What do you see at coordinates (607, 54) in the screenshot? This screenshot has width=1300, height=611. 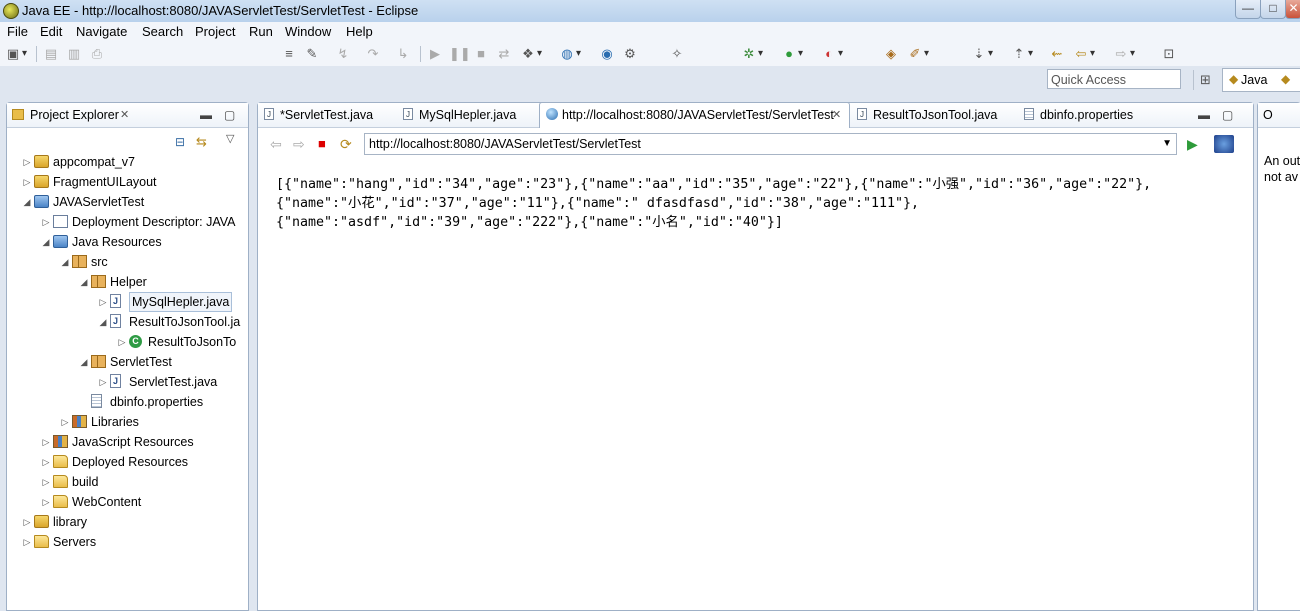 I see `globe-icon: ◉` at bounding box center [607, 54].